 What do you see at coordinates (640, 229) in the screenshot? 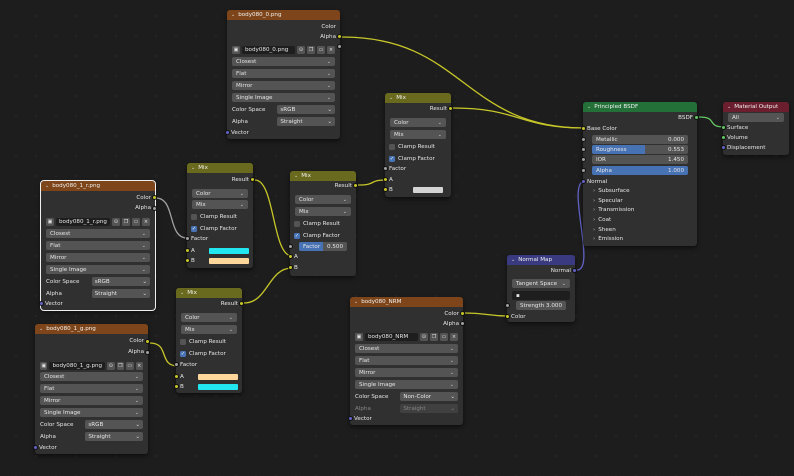
I see `panel-sheen: Sheen` at bounding box center [640, 229].